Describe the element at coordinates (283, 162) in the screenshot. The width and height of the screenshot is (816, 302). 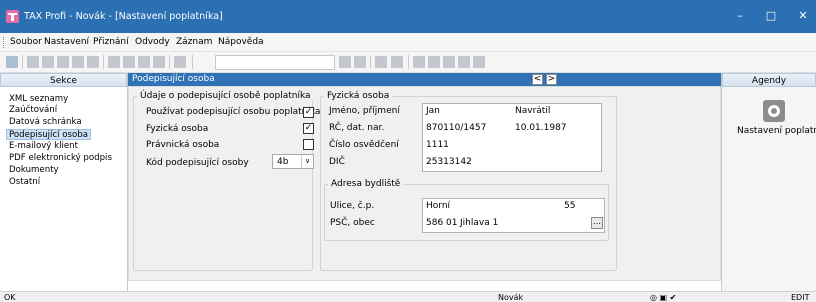
I see `kod-select-value: 4b` at that location.